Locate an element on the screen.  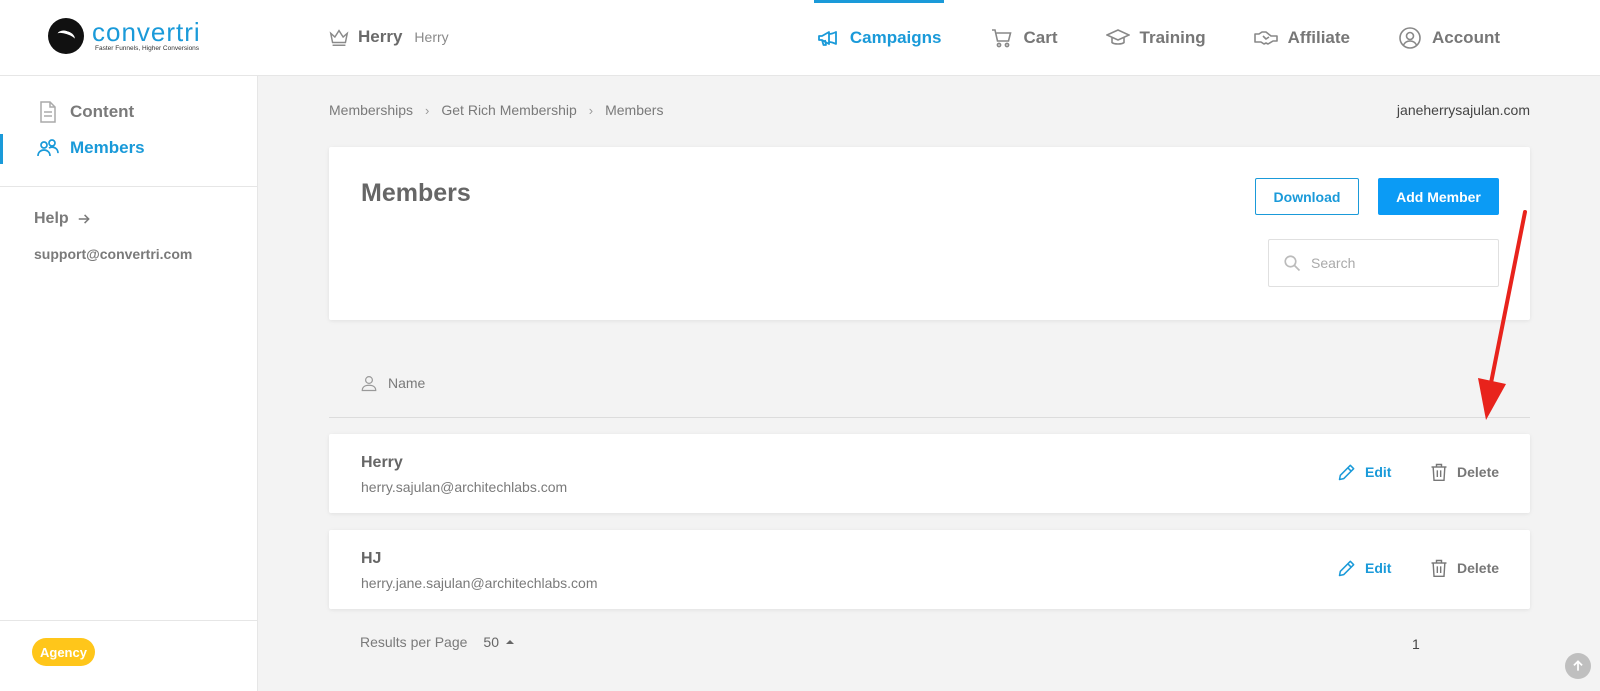
member-email: herry.jane.sajulan@architechlabs.com is located at coordinates (479, 583).